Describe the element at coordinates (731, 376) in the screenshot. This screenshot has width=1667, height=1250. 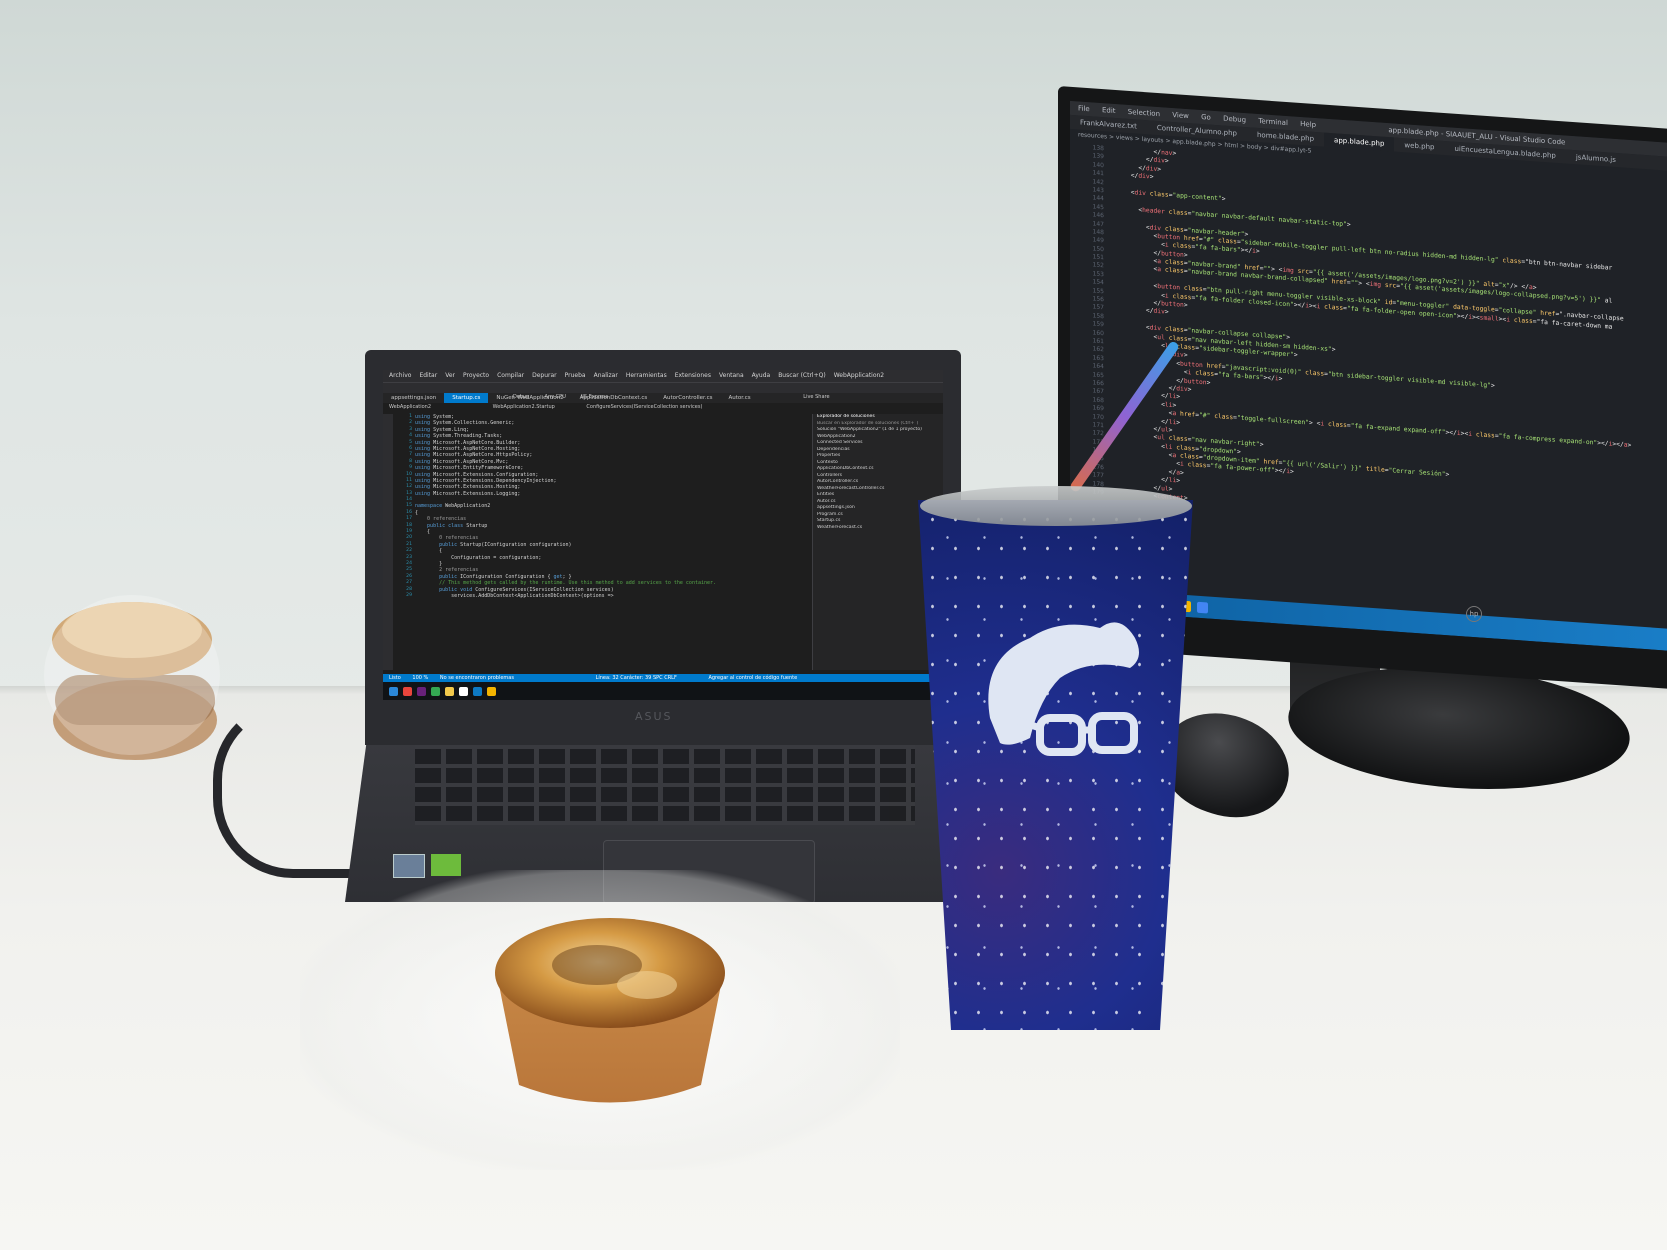
I see `vs-menu-item: Ventana` at that location.